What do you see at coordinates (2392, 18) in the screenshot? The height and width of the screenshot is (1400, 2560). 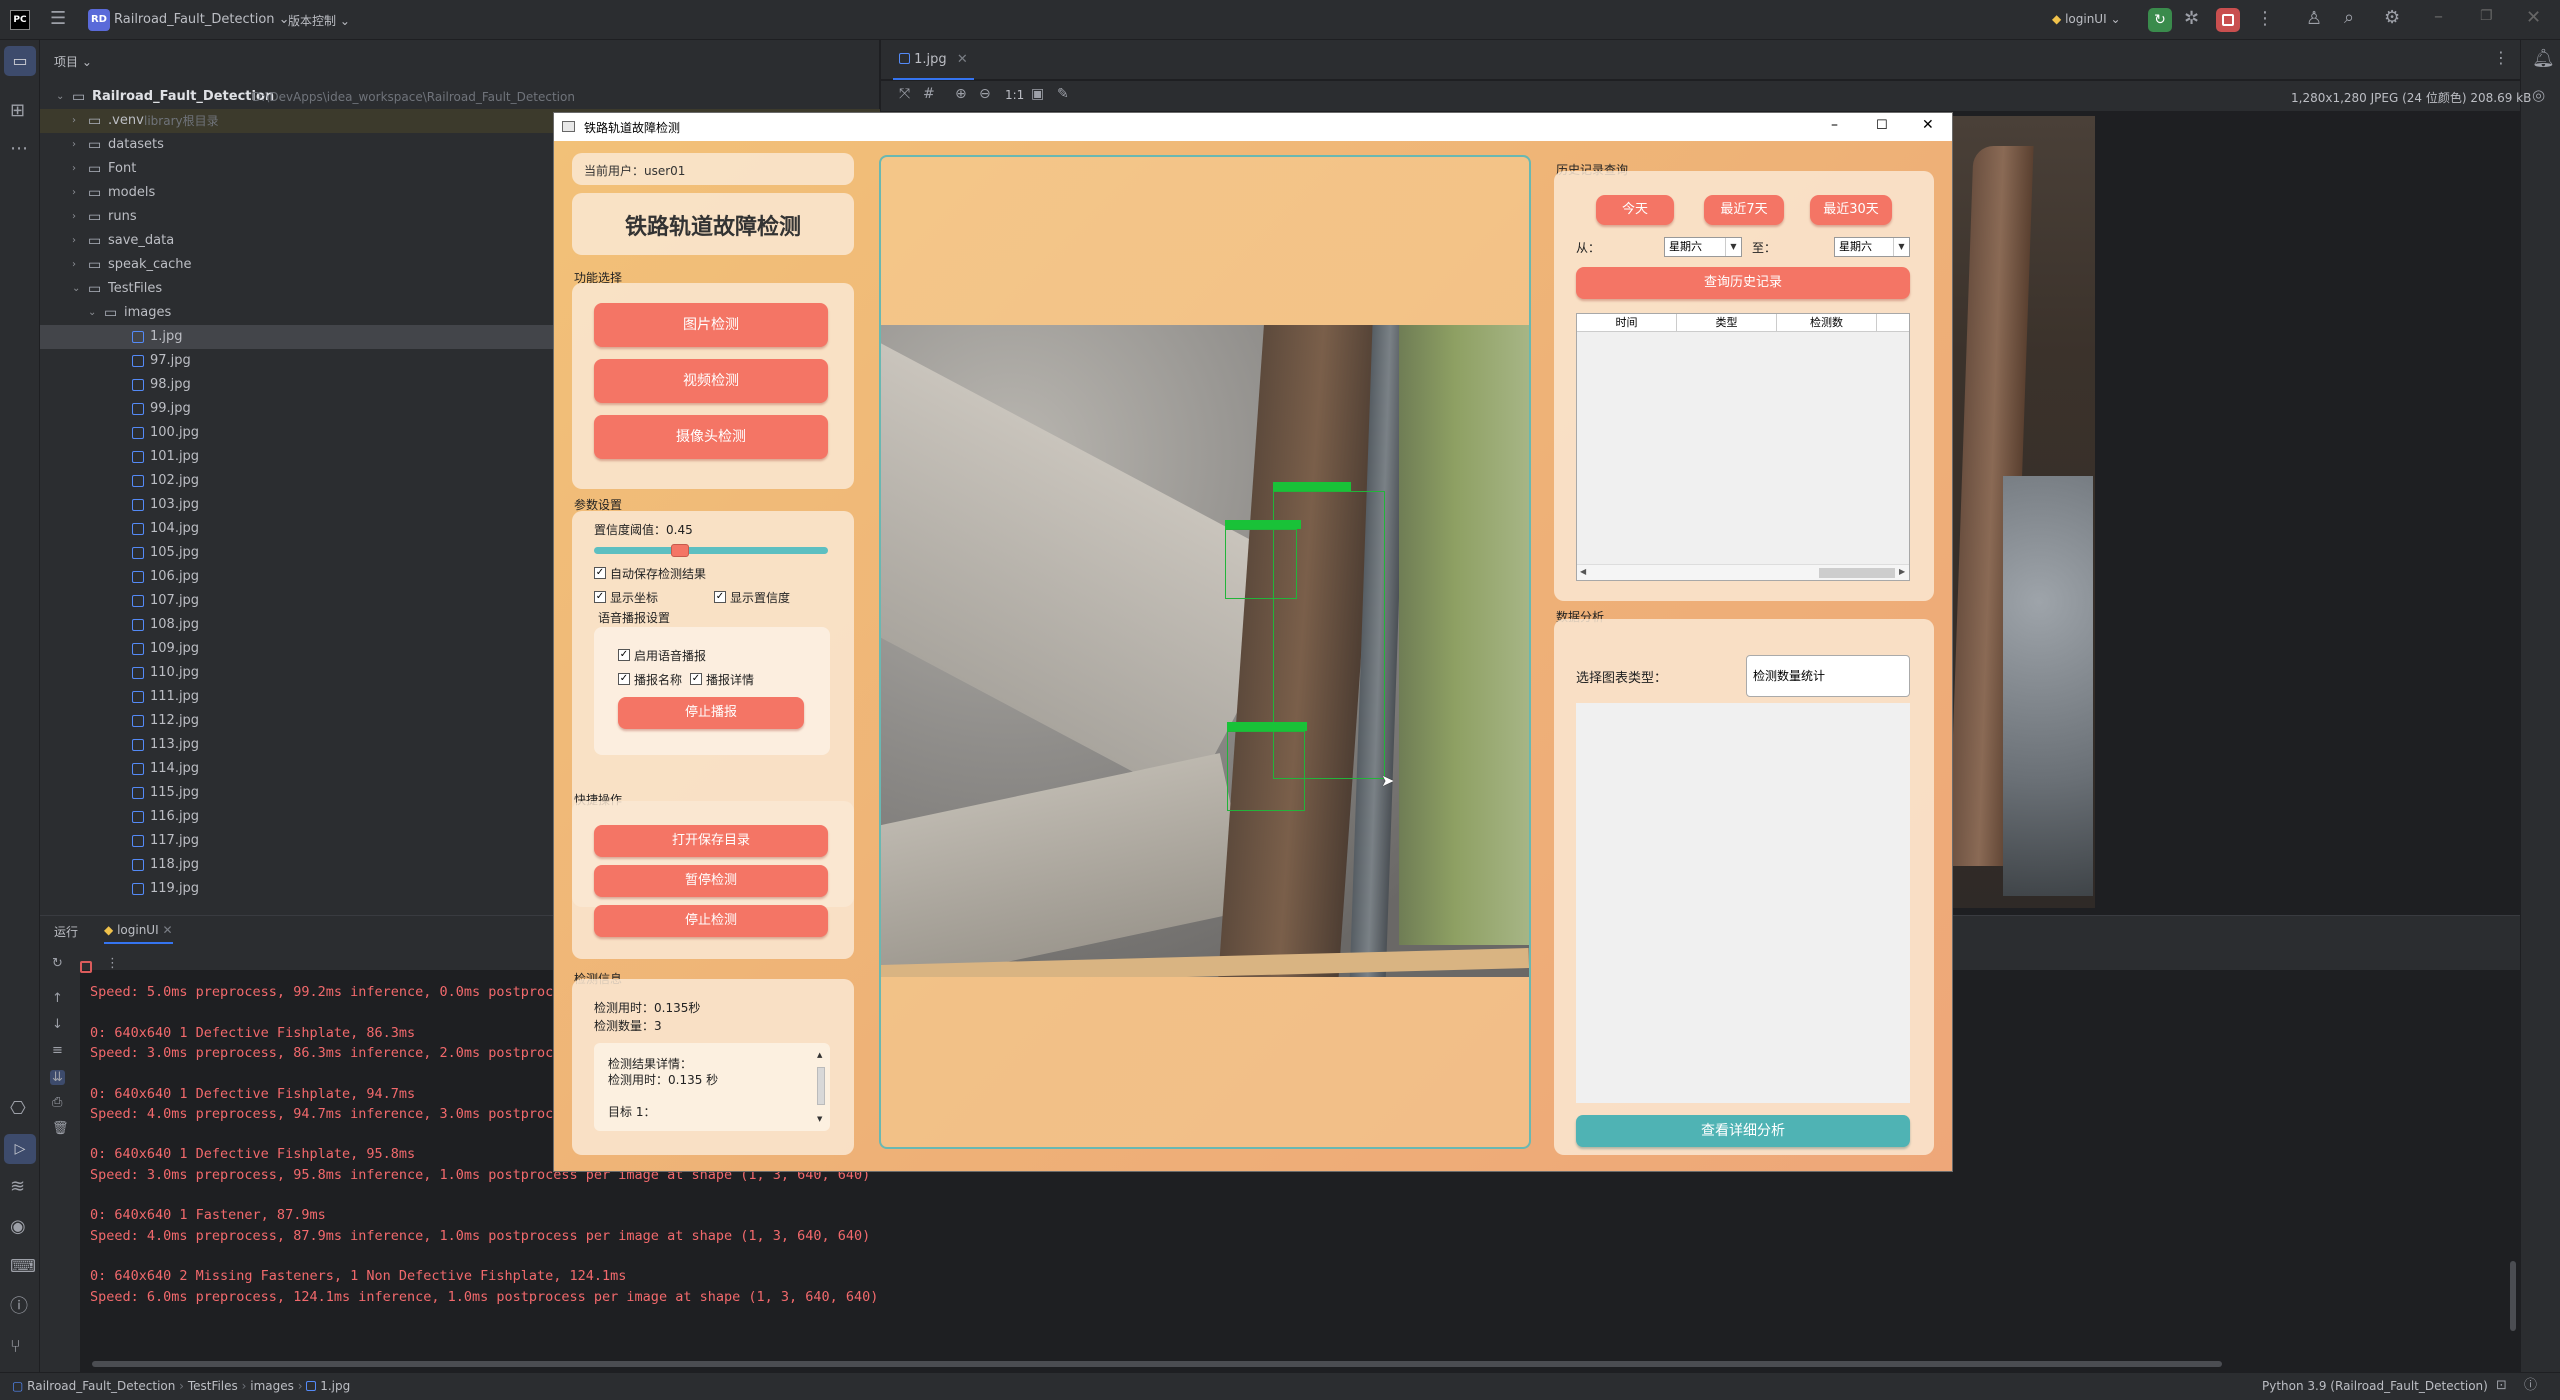 I see `gear-icon: ⚙` at bounding box center [2392, 18].